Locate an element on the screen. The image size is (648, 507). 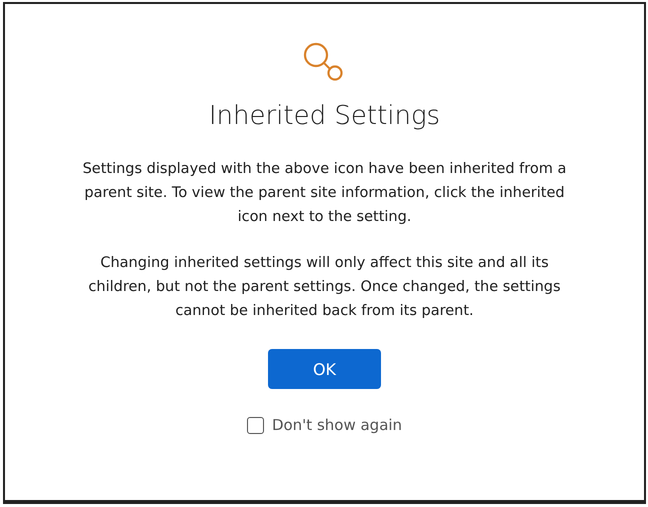
dialog-title: Inherited Settings is located at coordinates (324, 116).